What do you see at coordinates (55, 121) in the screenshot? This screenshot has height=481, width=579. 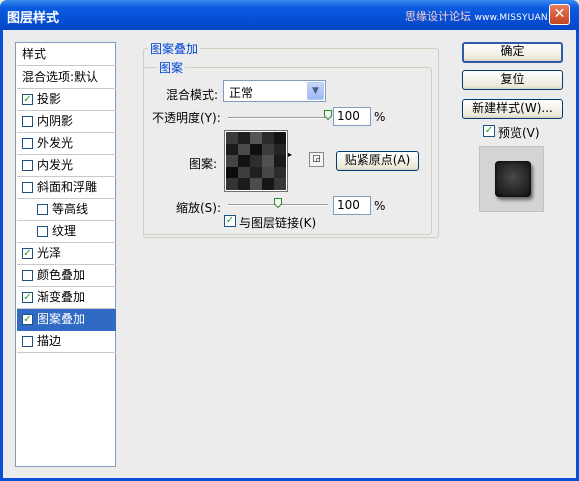 I see `style-item-label: 内阴影` at bounding box center [55, 121].